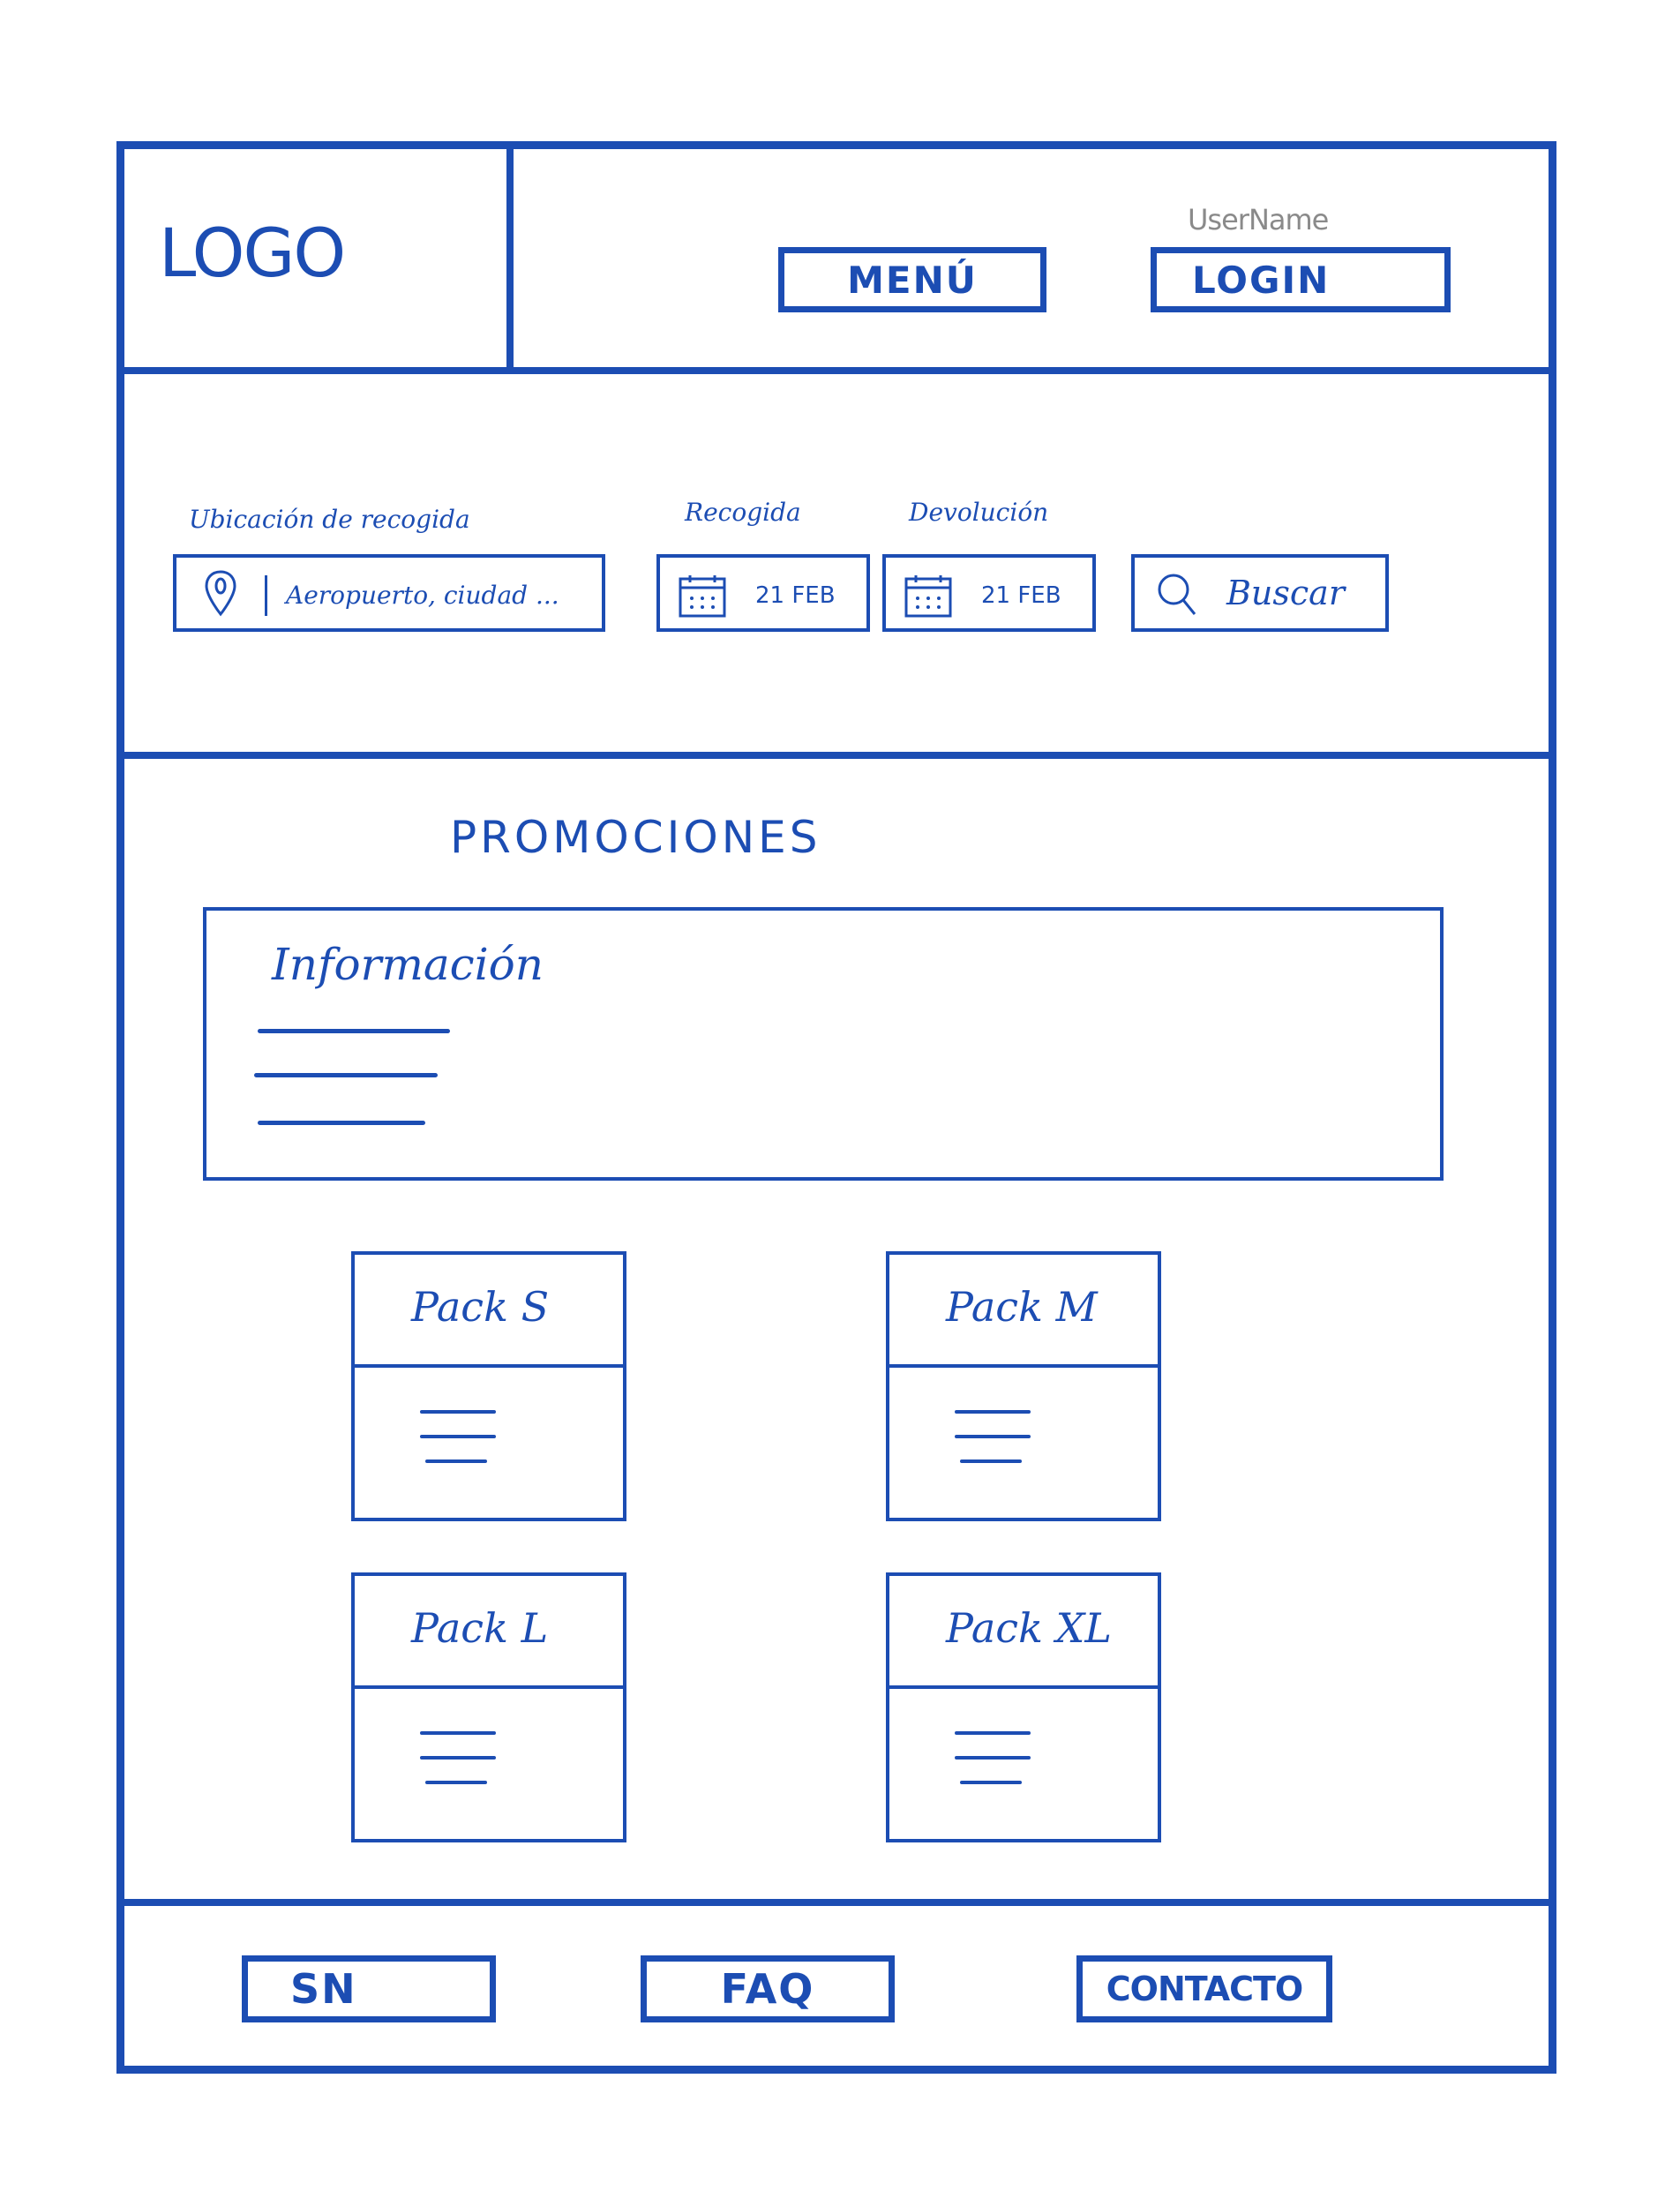 The height and width of the screenshot is (2206, 1680). Describe the element at coordinates (1286, 593) in the screenshot. I see `search-button-label: Buscar` at that location.